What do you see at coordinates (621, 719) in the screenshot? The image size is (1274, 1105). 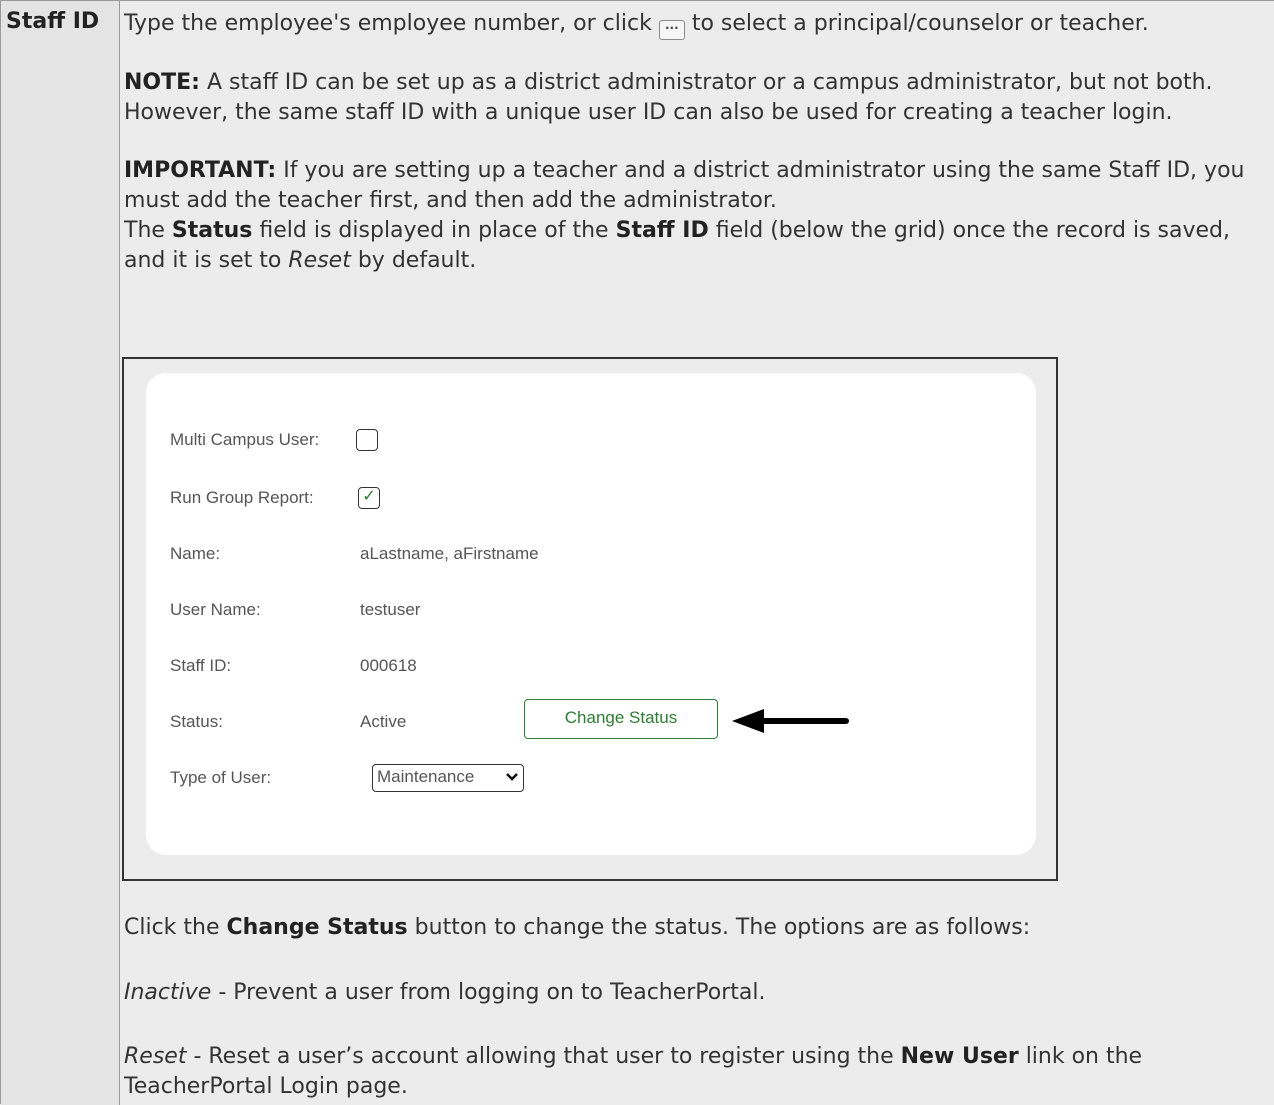 I see `change-status-button: Change Status` at bounding box center [621, 719].